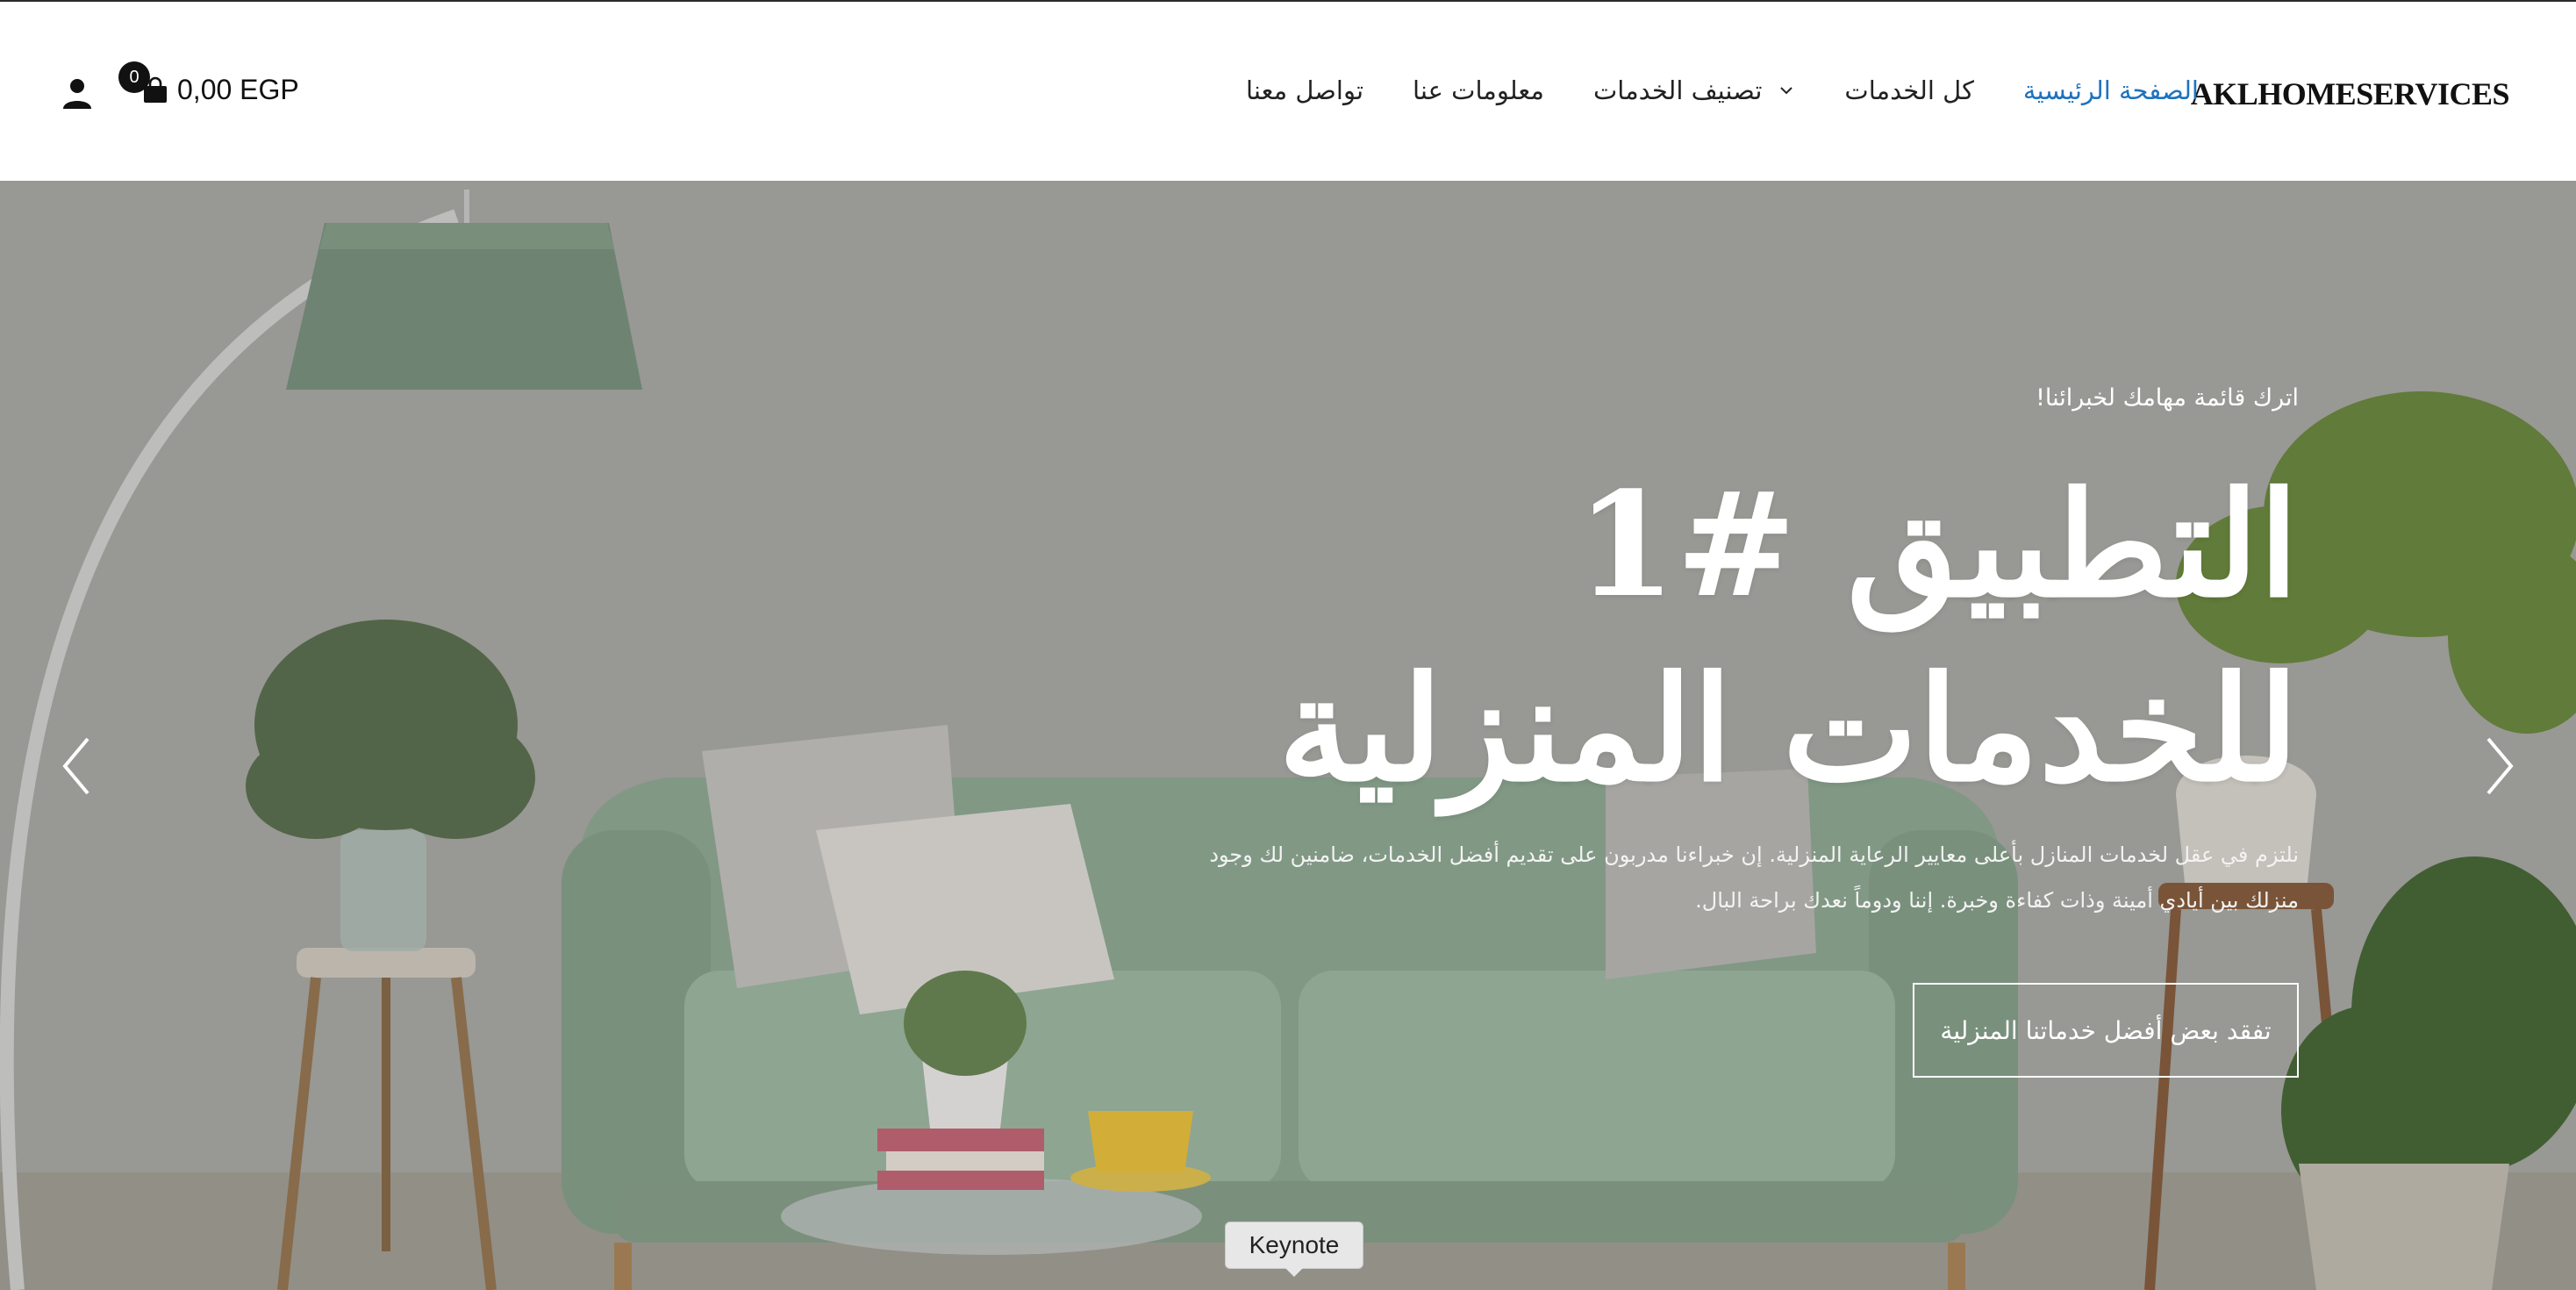  Describe the element at coordinates (2500, 766) in the screenshot. I see `chevron-right-icon` at that location.